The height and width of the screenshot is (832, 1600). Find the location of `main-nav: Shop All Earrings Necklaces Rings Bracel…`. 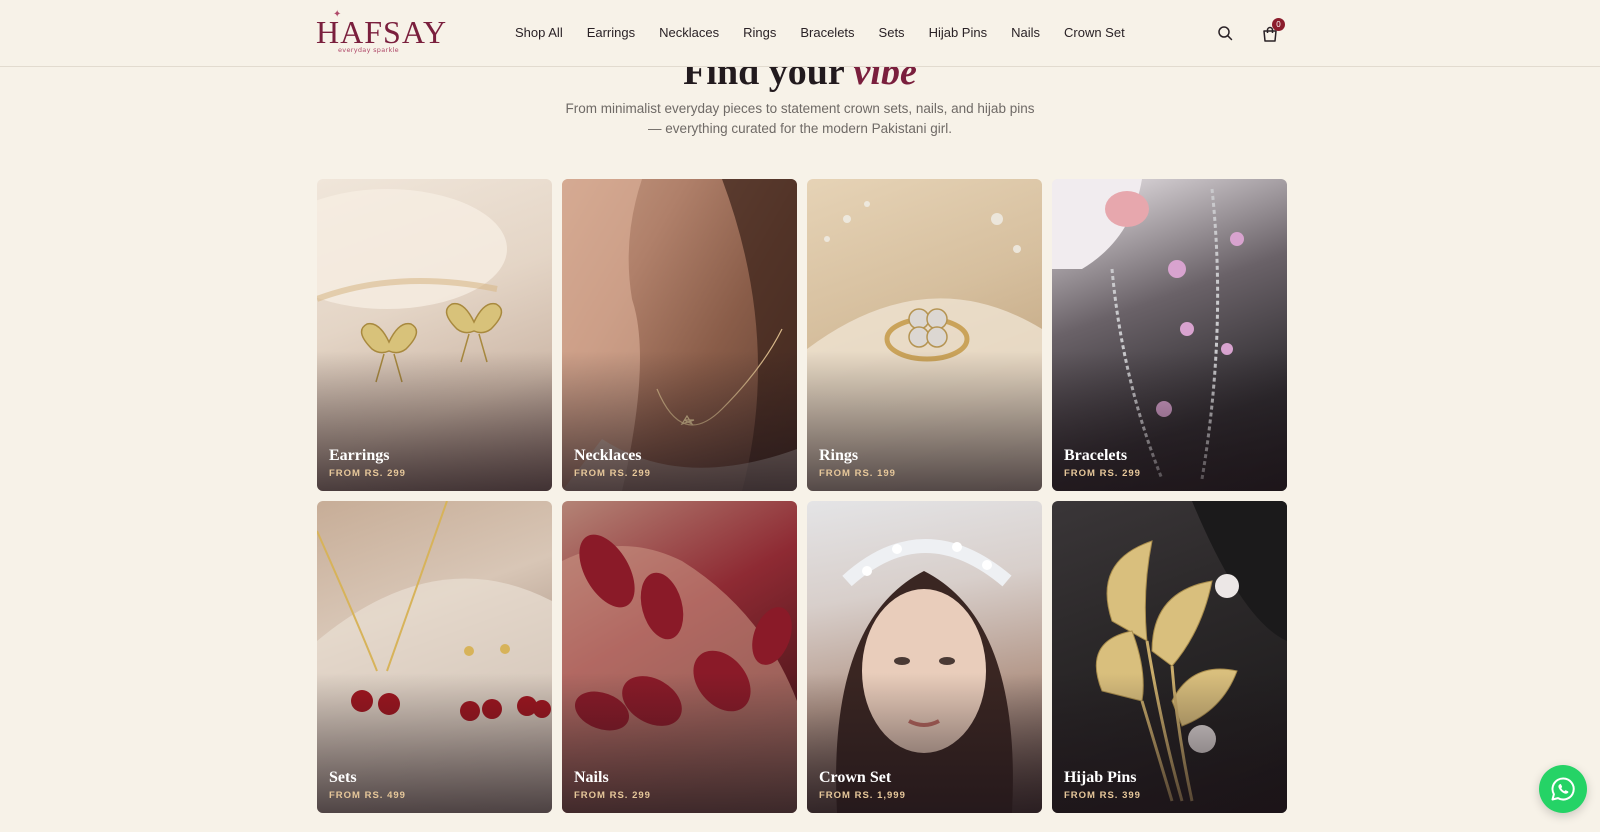

main-nav: Shop All Earrings Necklaces Rings Bracel… is located at coordinates (820, 33).